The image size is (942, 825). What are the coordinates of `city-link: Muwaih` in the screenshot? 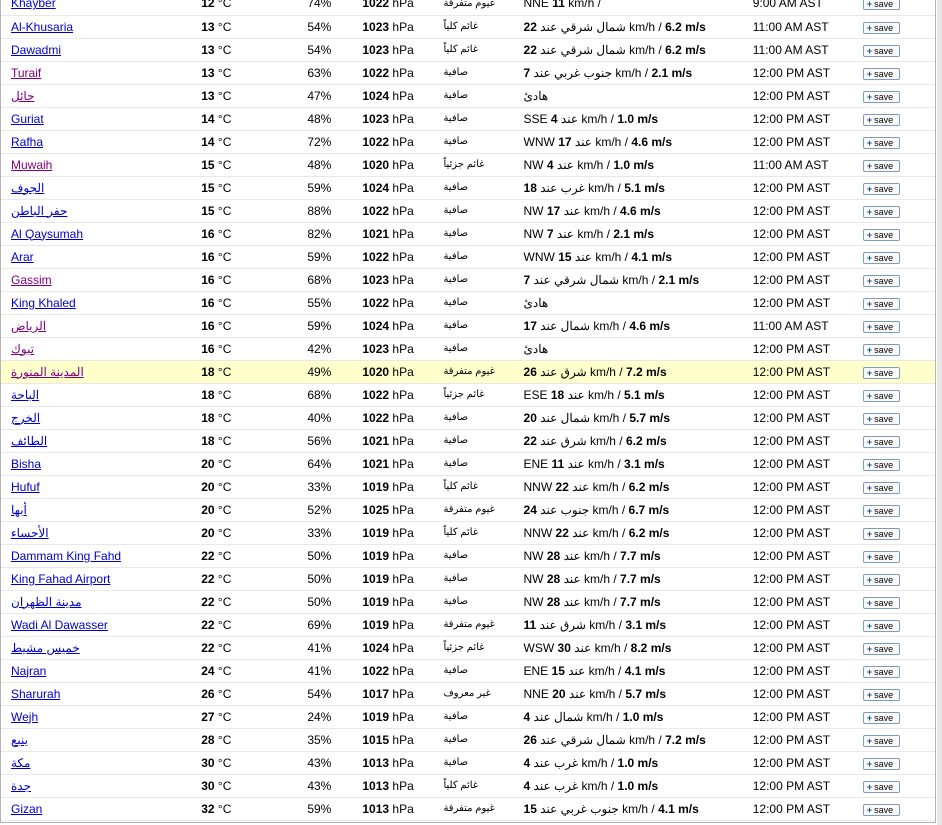 It's located at (31, 165).